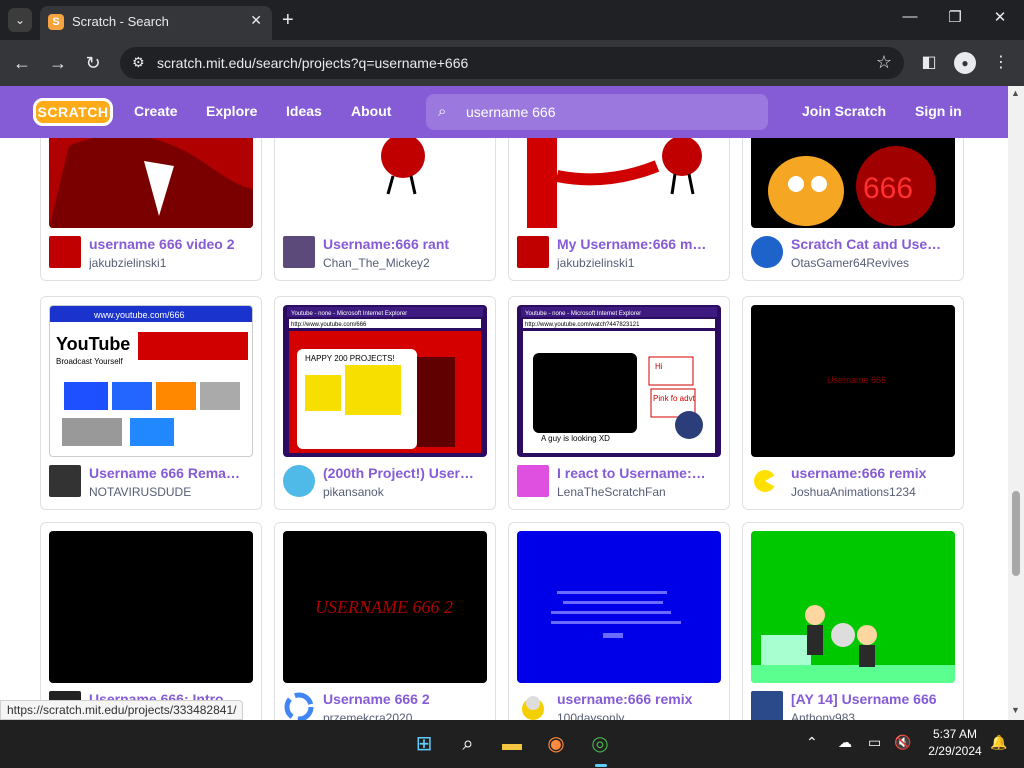 Image resolution: width=1024 pixels, height=768 pixels. Describe the element at coordinates (385, 607) in the screenshot. I see `project-thumbnail: USERNAME 666 2` at that location.